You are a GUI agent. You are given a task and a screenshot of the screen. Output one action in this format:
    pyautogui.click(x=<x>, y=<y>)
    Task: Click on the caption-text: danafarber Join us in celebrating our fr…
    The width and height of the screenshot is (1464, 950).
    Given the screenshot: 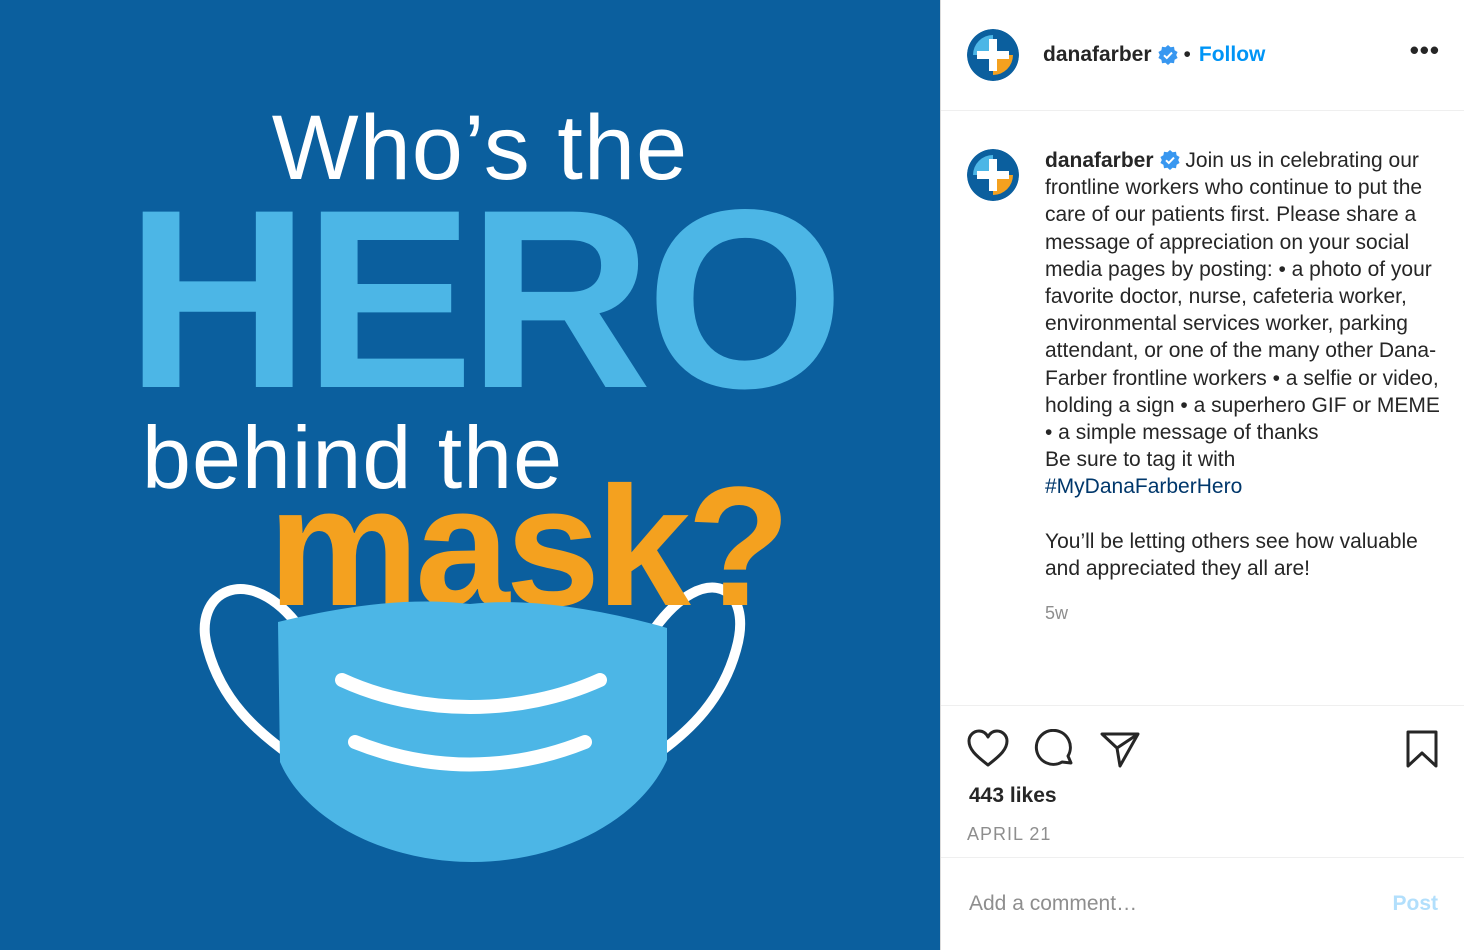 What is the action you would take?
    pyautogui.click(x=1242, y=364)
    